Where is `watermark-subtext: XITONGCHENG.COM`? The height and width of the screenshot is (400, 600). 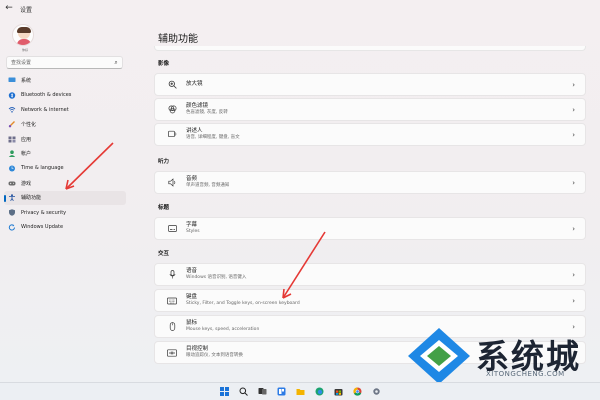
watermark-subtext: XITONGCHENG.COM is located at coordinates (525, 374).